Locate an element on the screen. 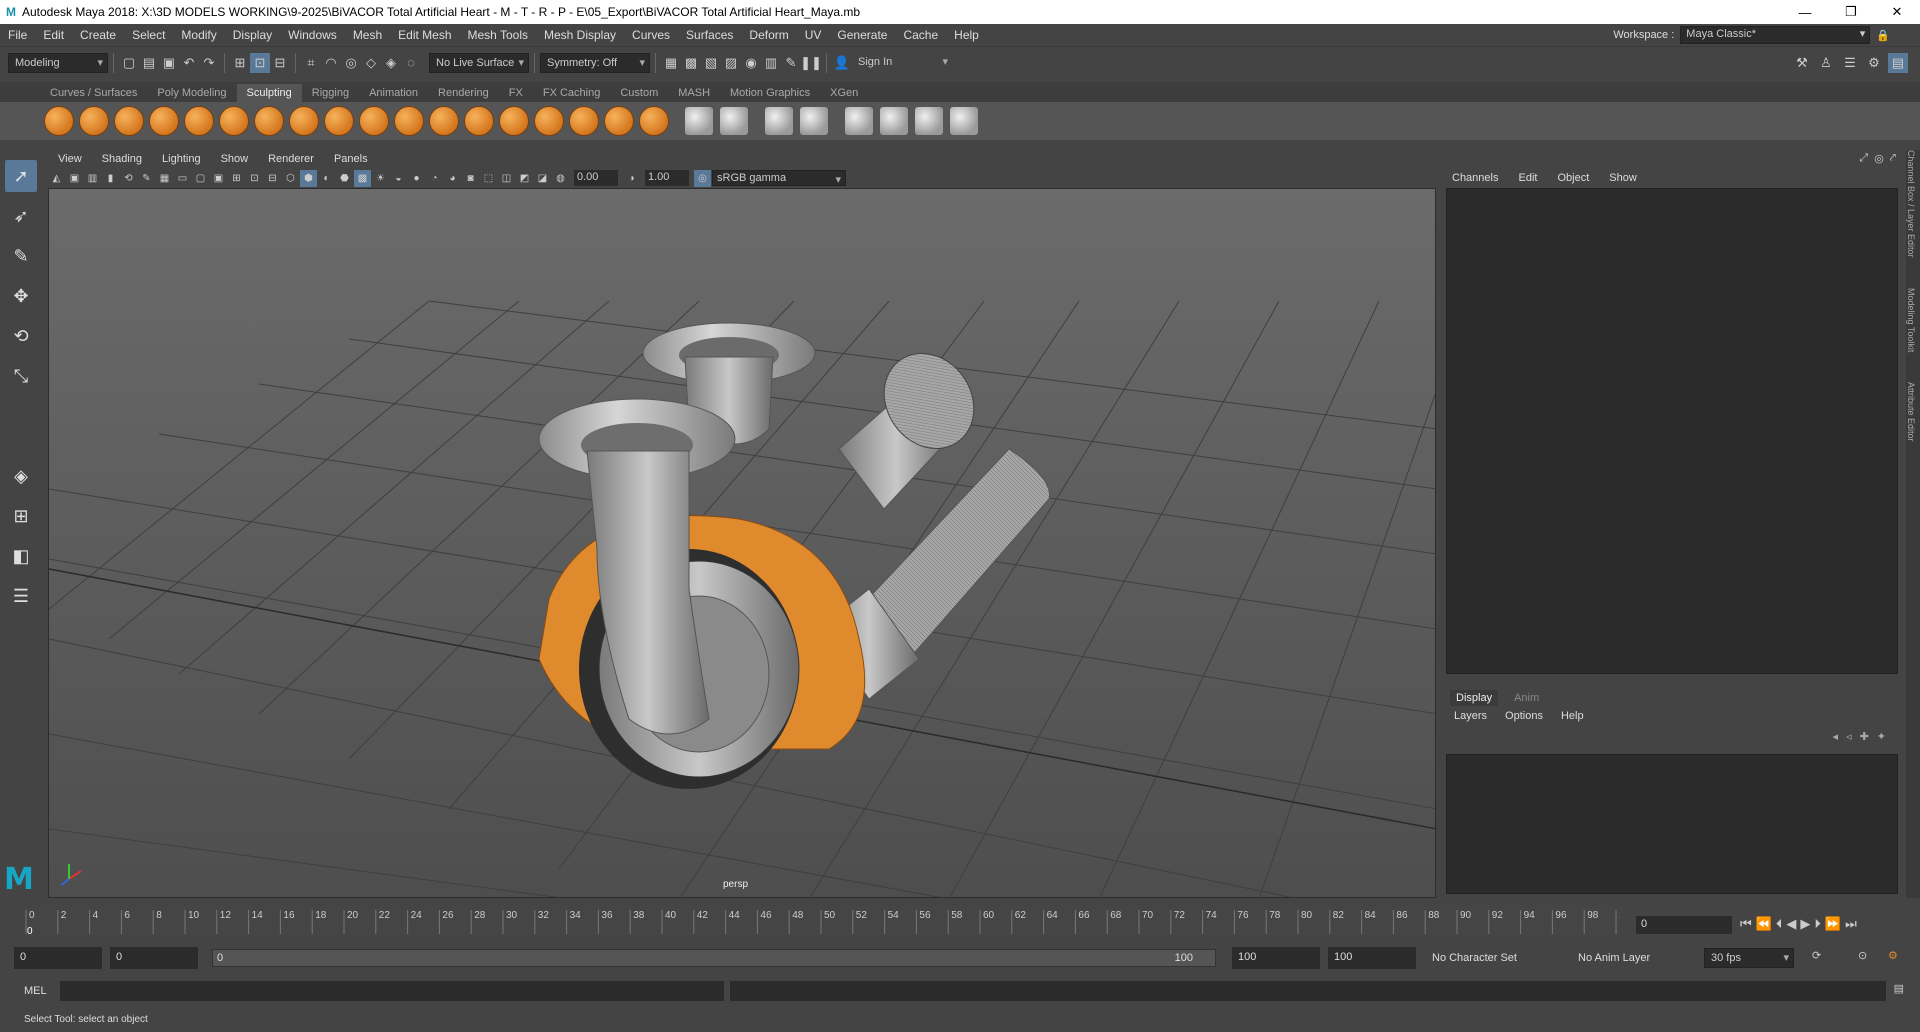  film-gate-icon: ▭ is located at coordinates (182, 178).